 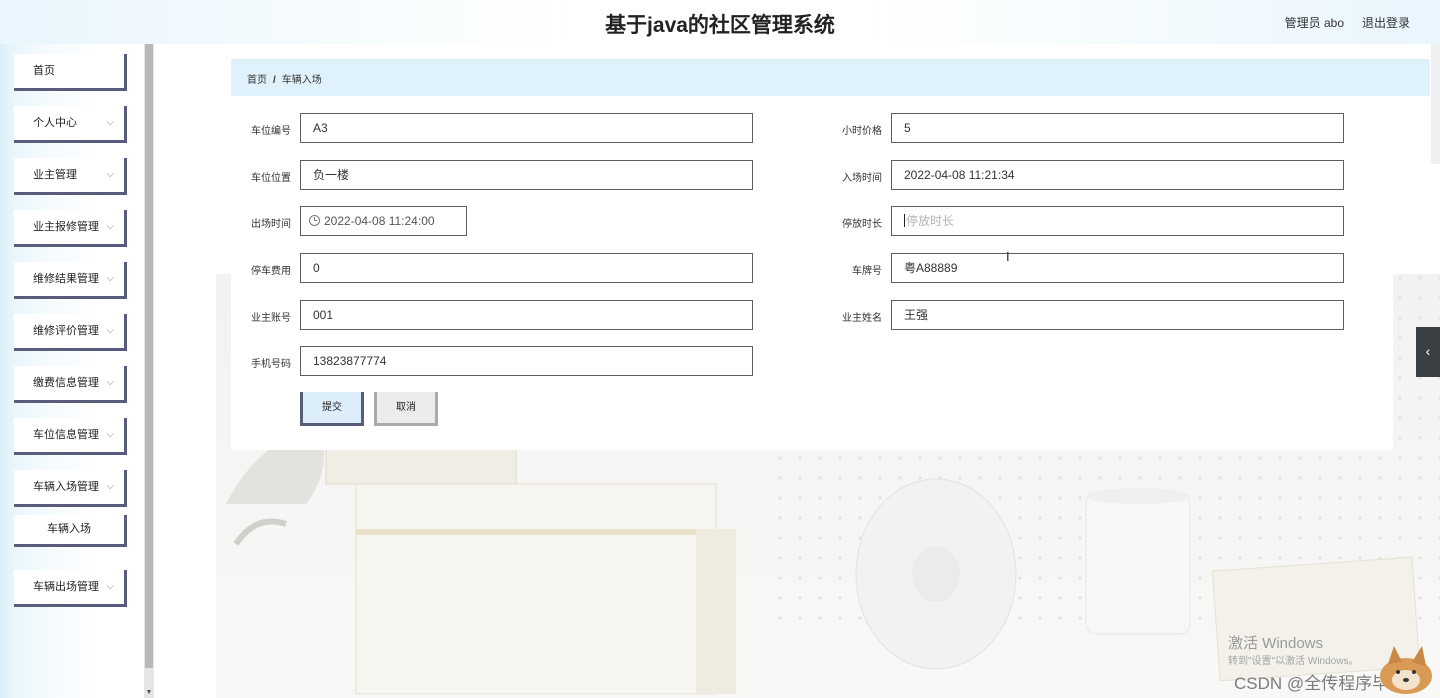 What do you see at coordinates (862, 178) in the screenshot?
I see `entry-time-label: 入场时间` at bounding box center [862, 178].